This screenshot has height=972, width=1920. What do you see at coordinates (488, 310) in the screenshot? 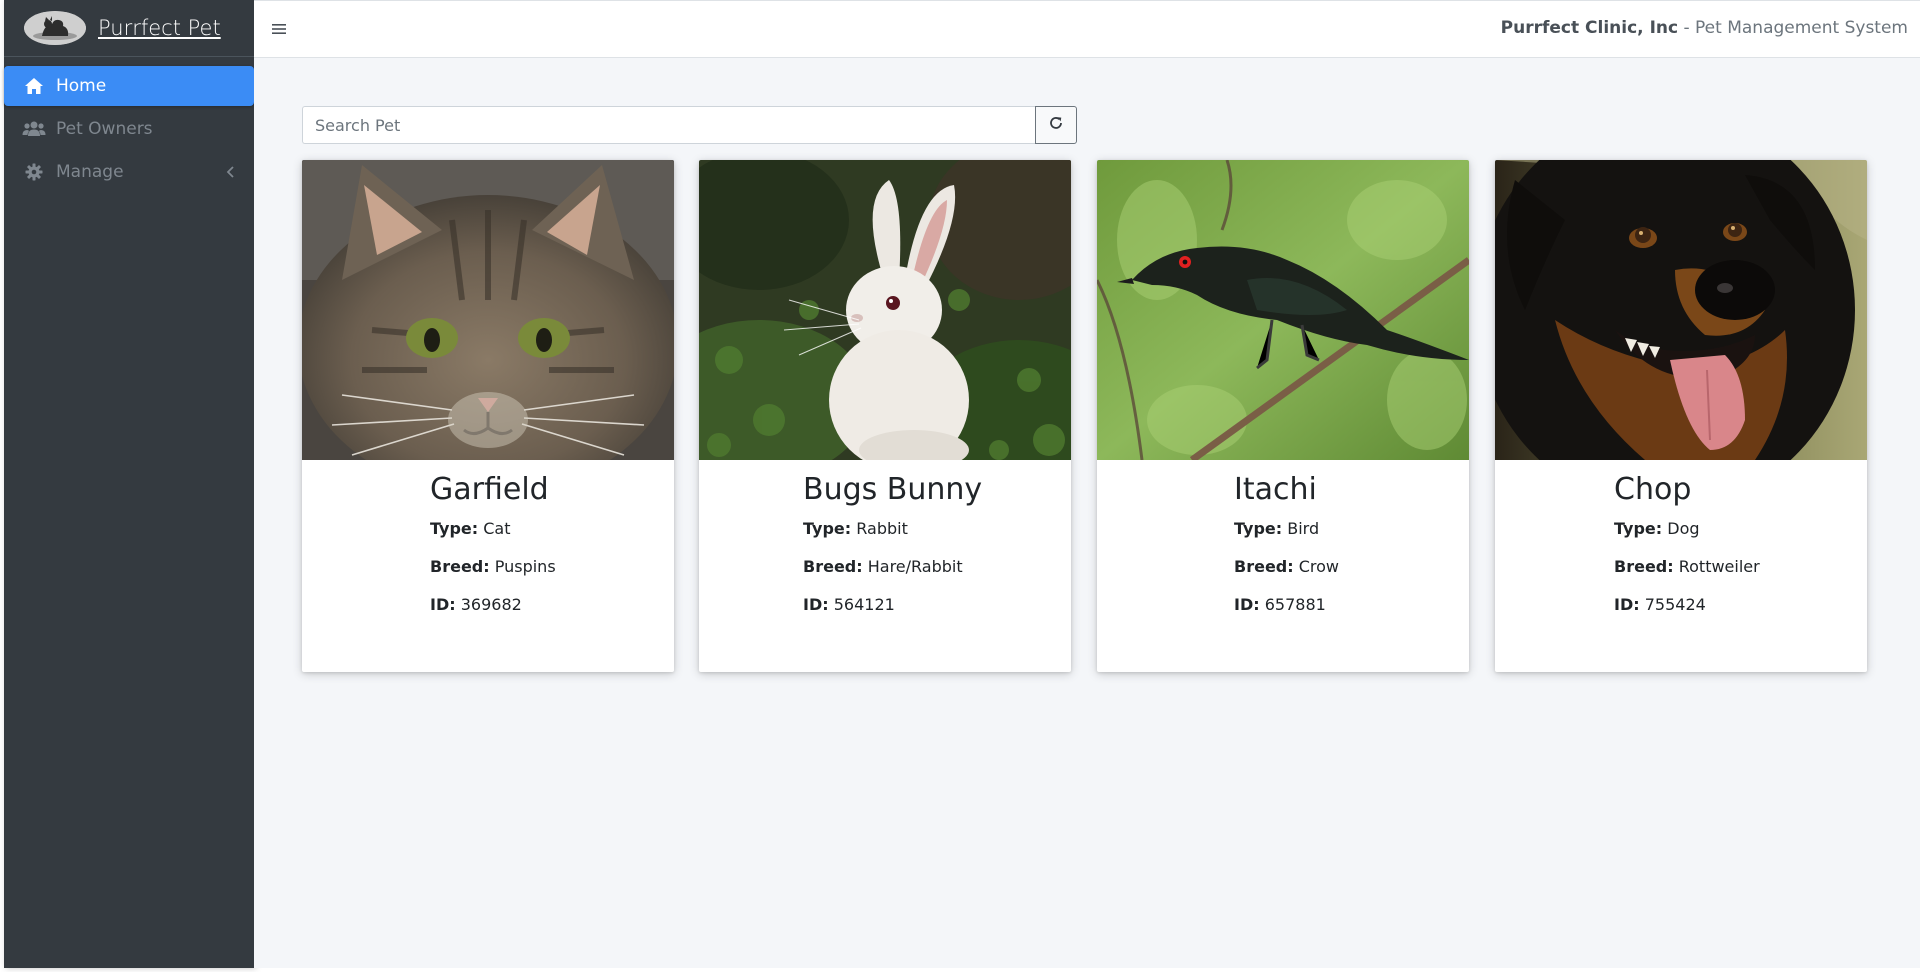
I see `pet-photo-cat` at bounding box center [488, 310].